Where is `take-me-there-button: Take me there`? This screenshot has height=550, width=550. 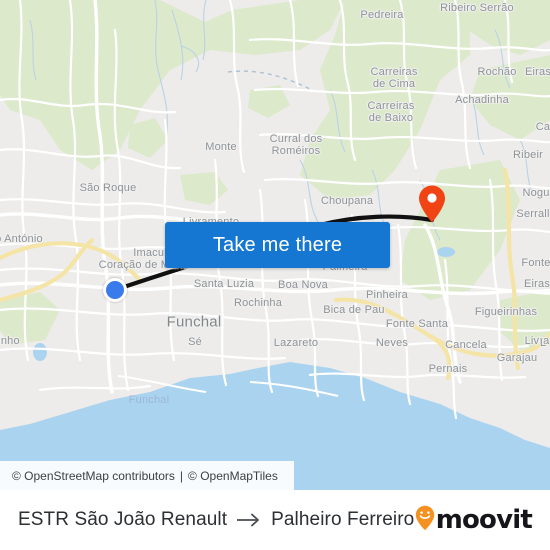 take-me-there-button: Take me there is located at coordinates (277, 245).